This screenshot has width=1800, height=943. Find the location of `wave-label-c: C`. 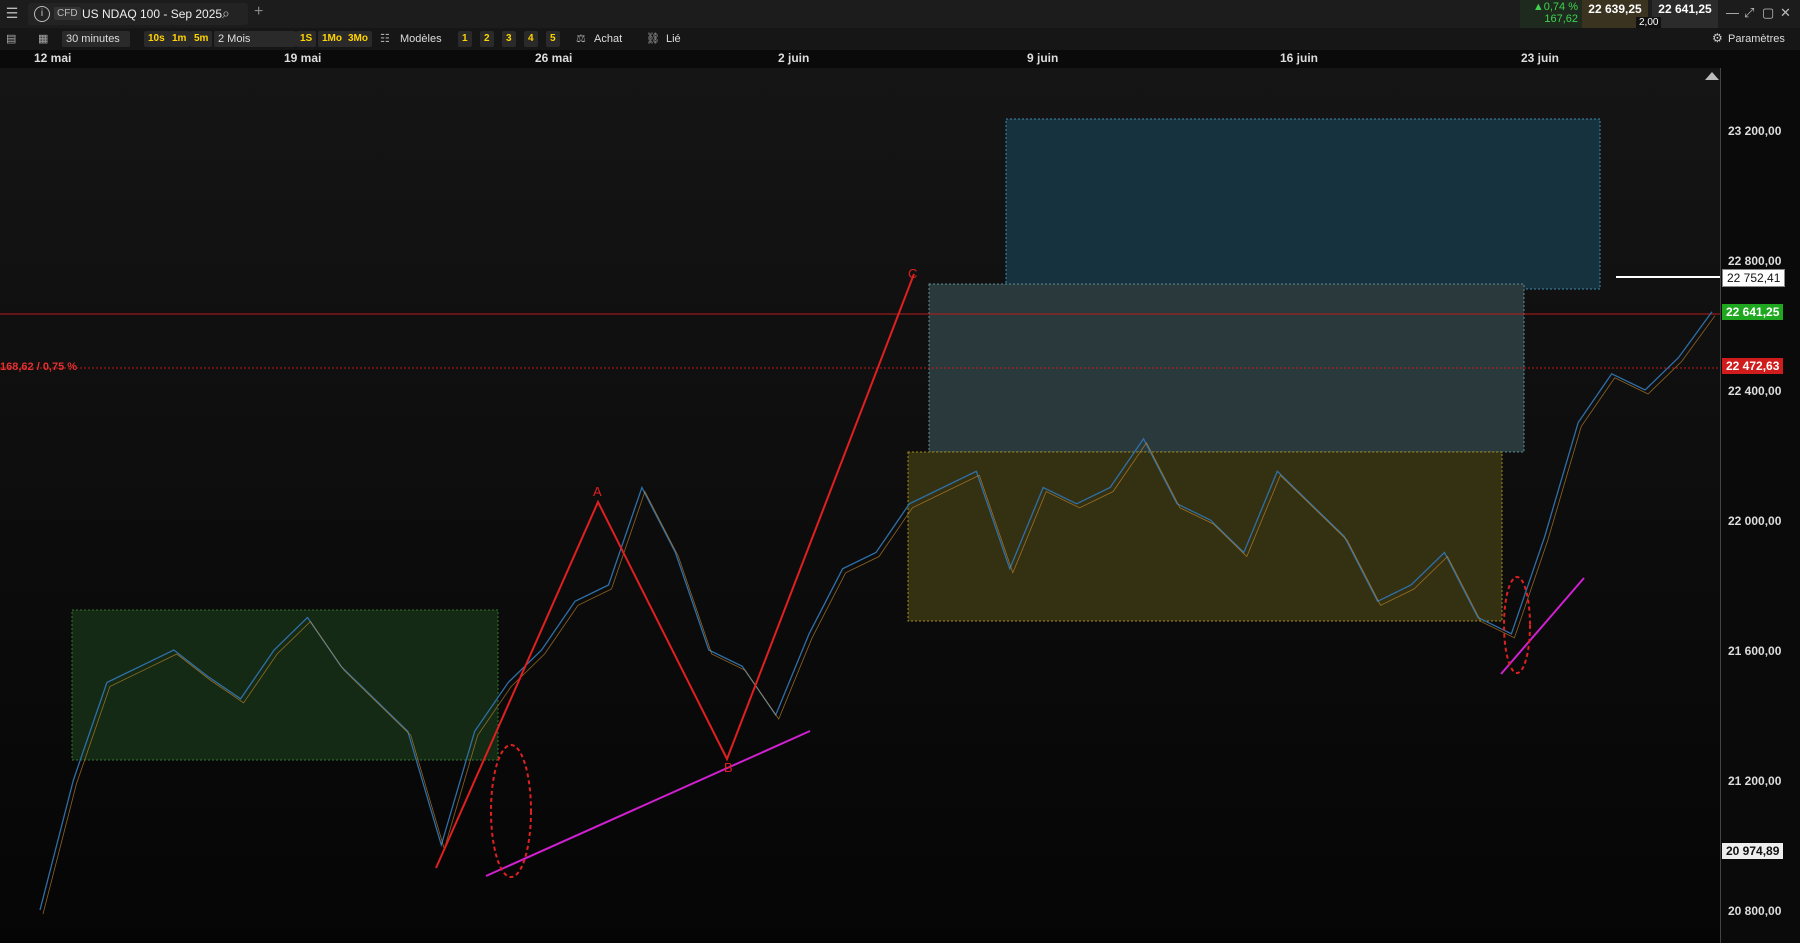

wave-label-c: C is located at coordinates (913, 273).